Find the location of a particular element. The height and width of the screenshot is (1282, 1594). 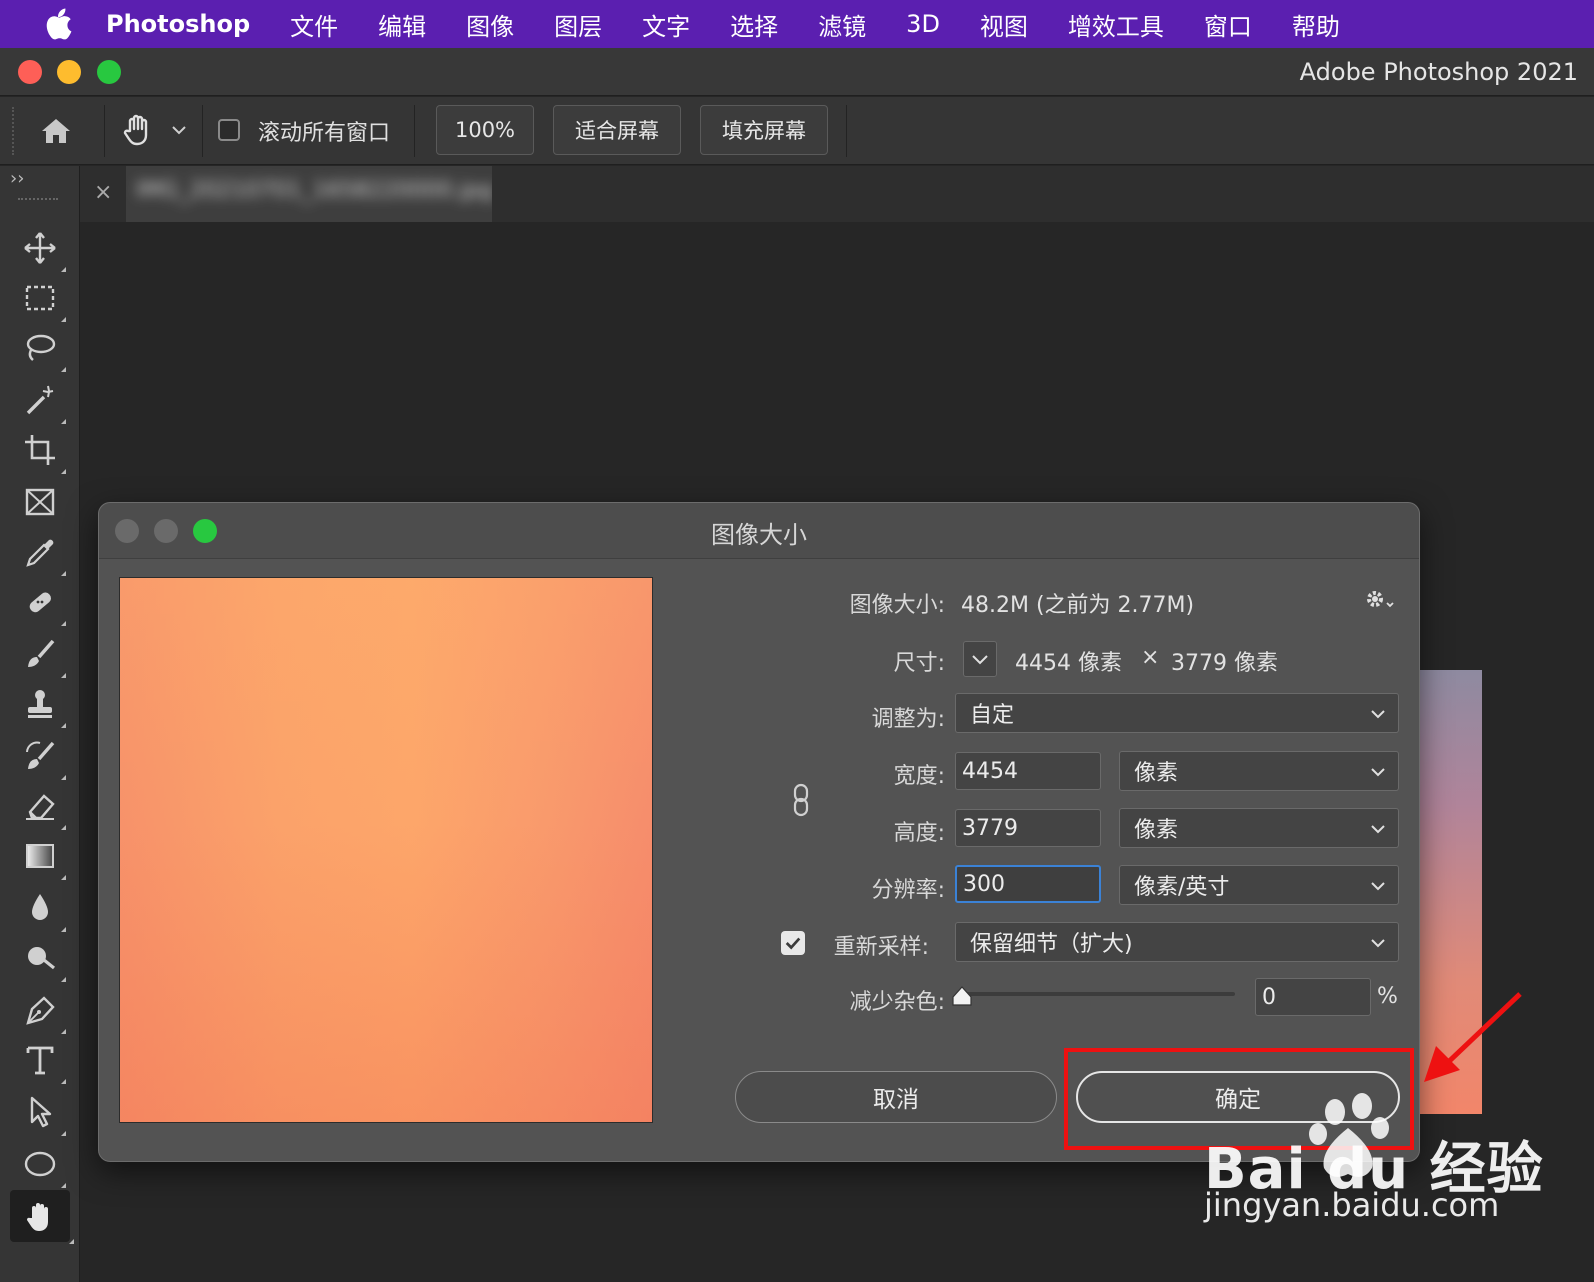

type-icon is located at coordinates (42, 1061).